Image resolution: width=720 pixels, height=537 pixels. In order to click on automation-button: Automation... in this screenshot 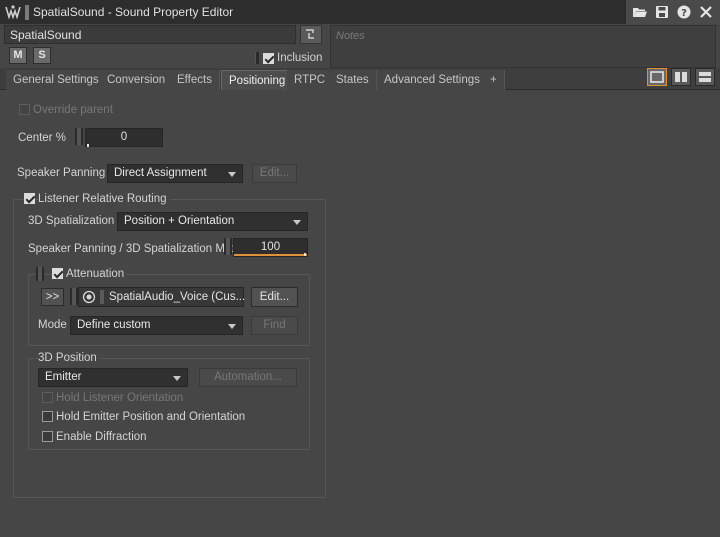, I will do `click(248, 377)`.